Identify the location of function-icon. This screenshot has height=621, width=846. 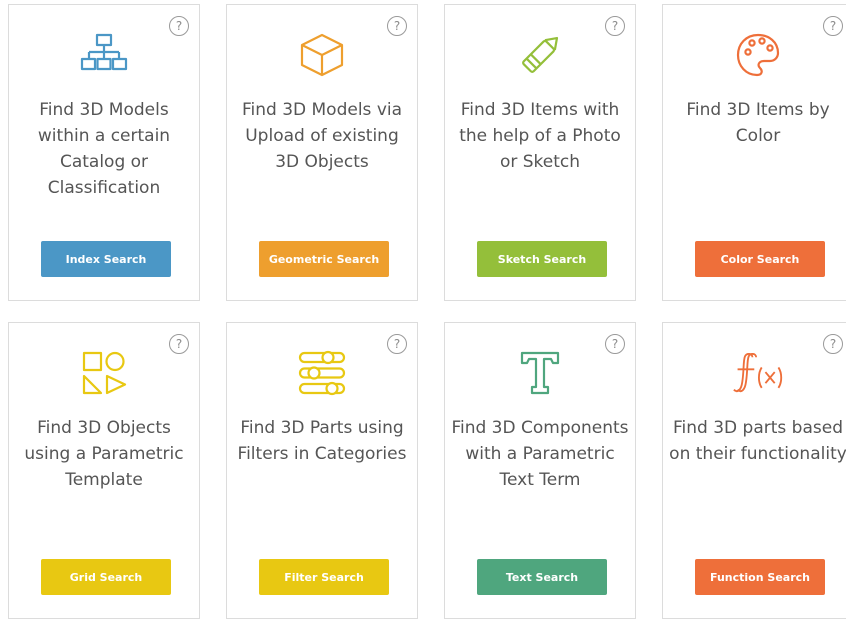
(754, 373).